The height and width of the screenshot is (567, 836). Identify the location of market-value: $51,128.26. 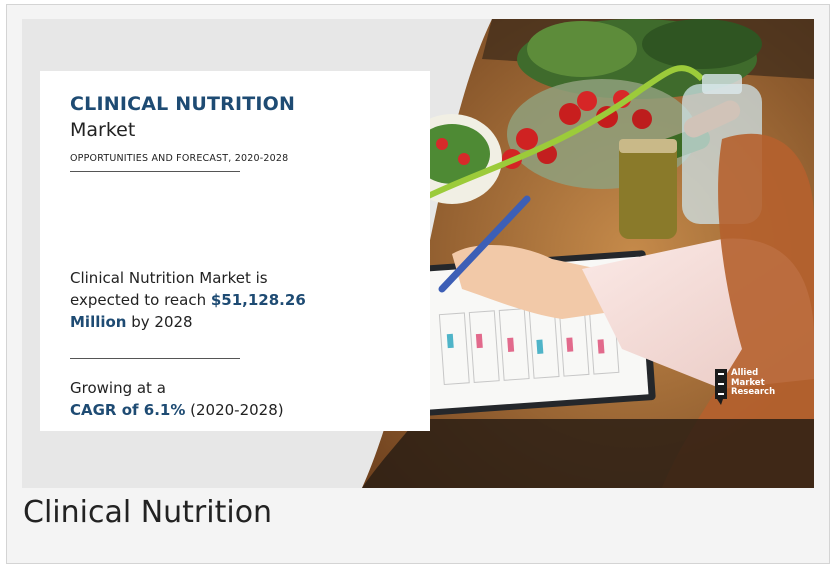
(258, 300).